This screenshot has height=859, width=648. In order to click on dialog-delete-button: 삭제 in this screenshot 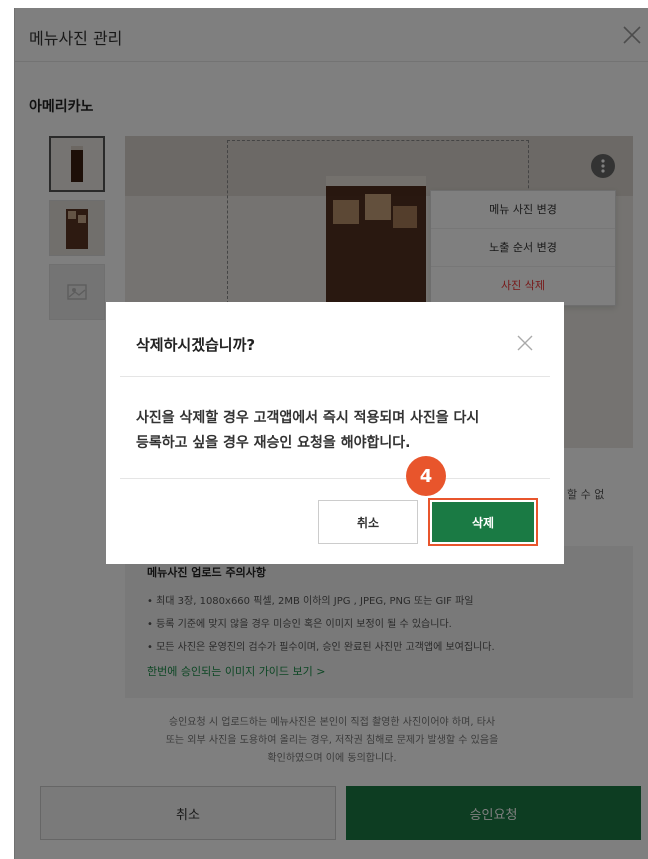, I will do `click(483, 522)`.